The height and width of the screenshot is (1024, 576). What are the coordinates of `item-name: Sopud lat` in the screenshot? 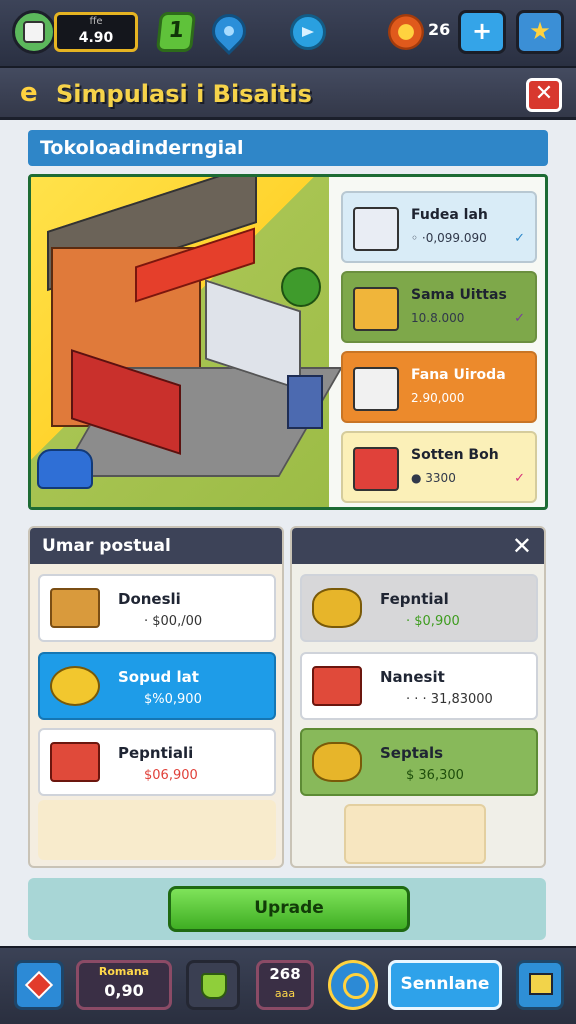 It's located at (158, 677).